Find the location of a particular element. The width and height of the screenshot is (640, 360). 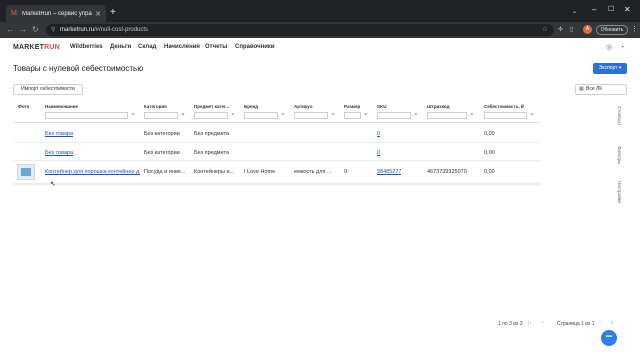

browser-tab: M MarketRun – сервис управлен... ✕ is located at coordinates (56, 13).